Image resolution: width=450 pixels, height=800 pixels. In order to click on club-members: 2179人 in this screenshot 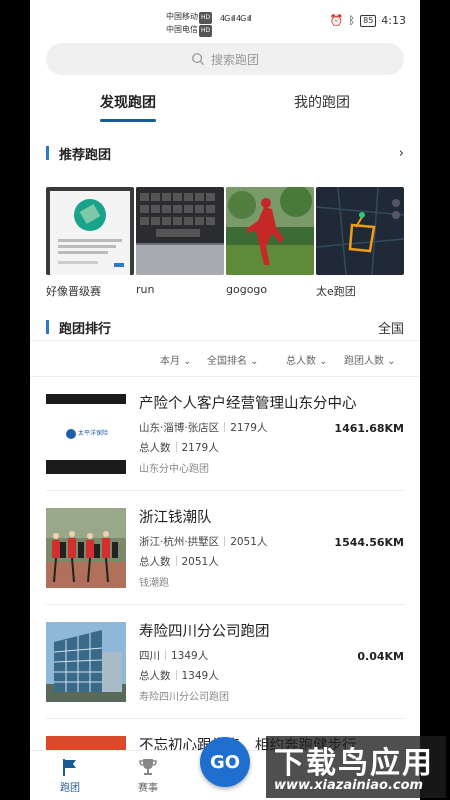, I will do `click(249, 428)`.